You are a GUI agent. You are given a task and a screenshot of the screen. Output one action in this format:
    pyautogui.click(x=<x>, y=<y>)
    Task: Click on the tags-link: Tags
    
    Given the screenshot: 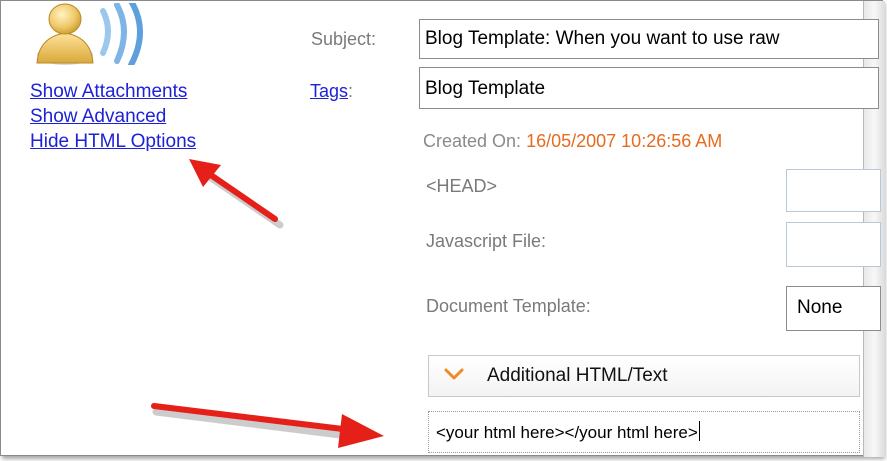 What is the action you would take?
    pyautogui.click(x=329, y=91)
    